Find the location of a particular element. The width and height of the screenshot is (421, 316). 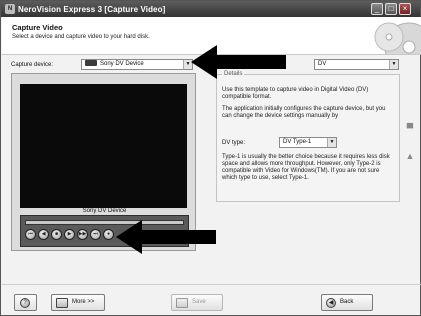

more-button: More >> is located at coordinates (78, 302).